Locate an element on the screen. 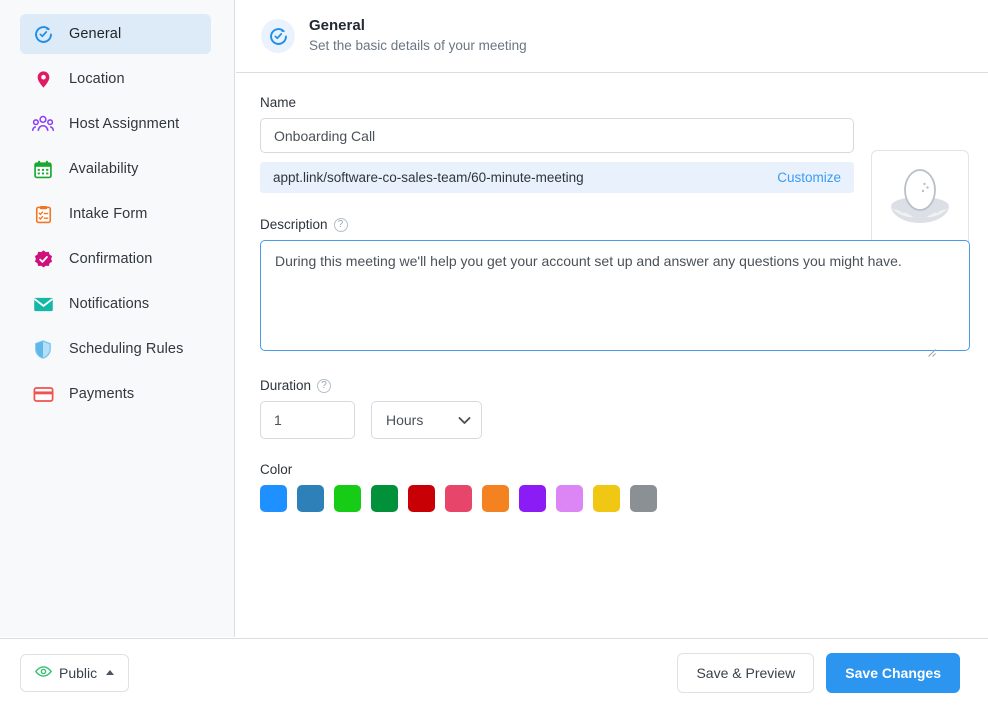 This screenshot has width=988, height=706. sidebar-item-label: Confirmation is located at coordinates (111, 259).